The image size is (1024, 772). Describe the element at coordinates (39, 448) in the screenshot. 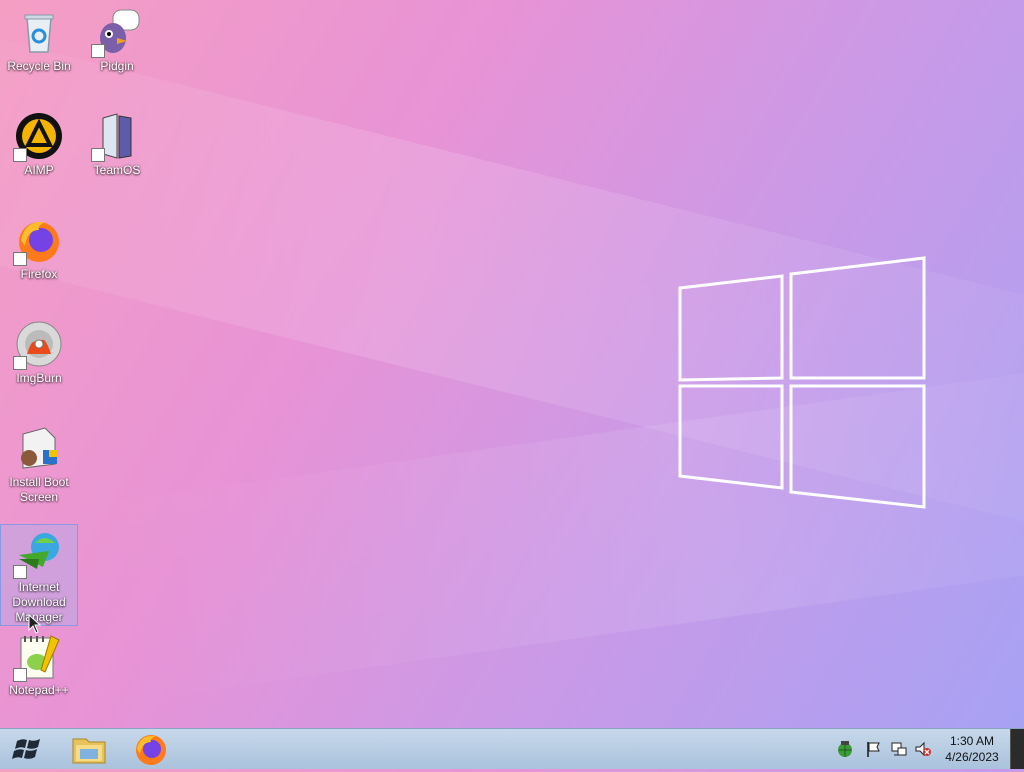

I see `install-boot-screen-icon` at that location.